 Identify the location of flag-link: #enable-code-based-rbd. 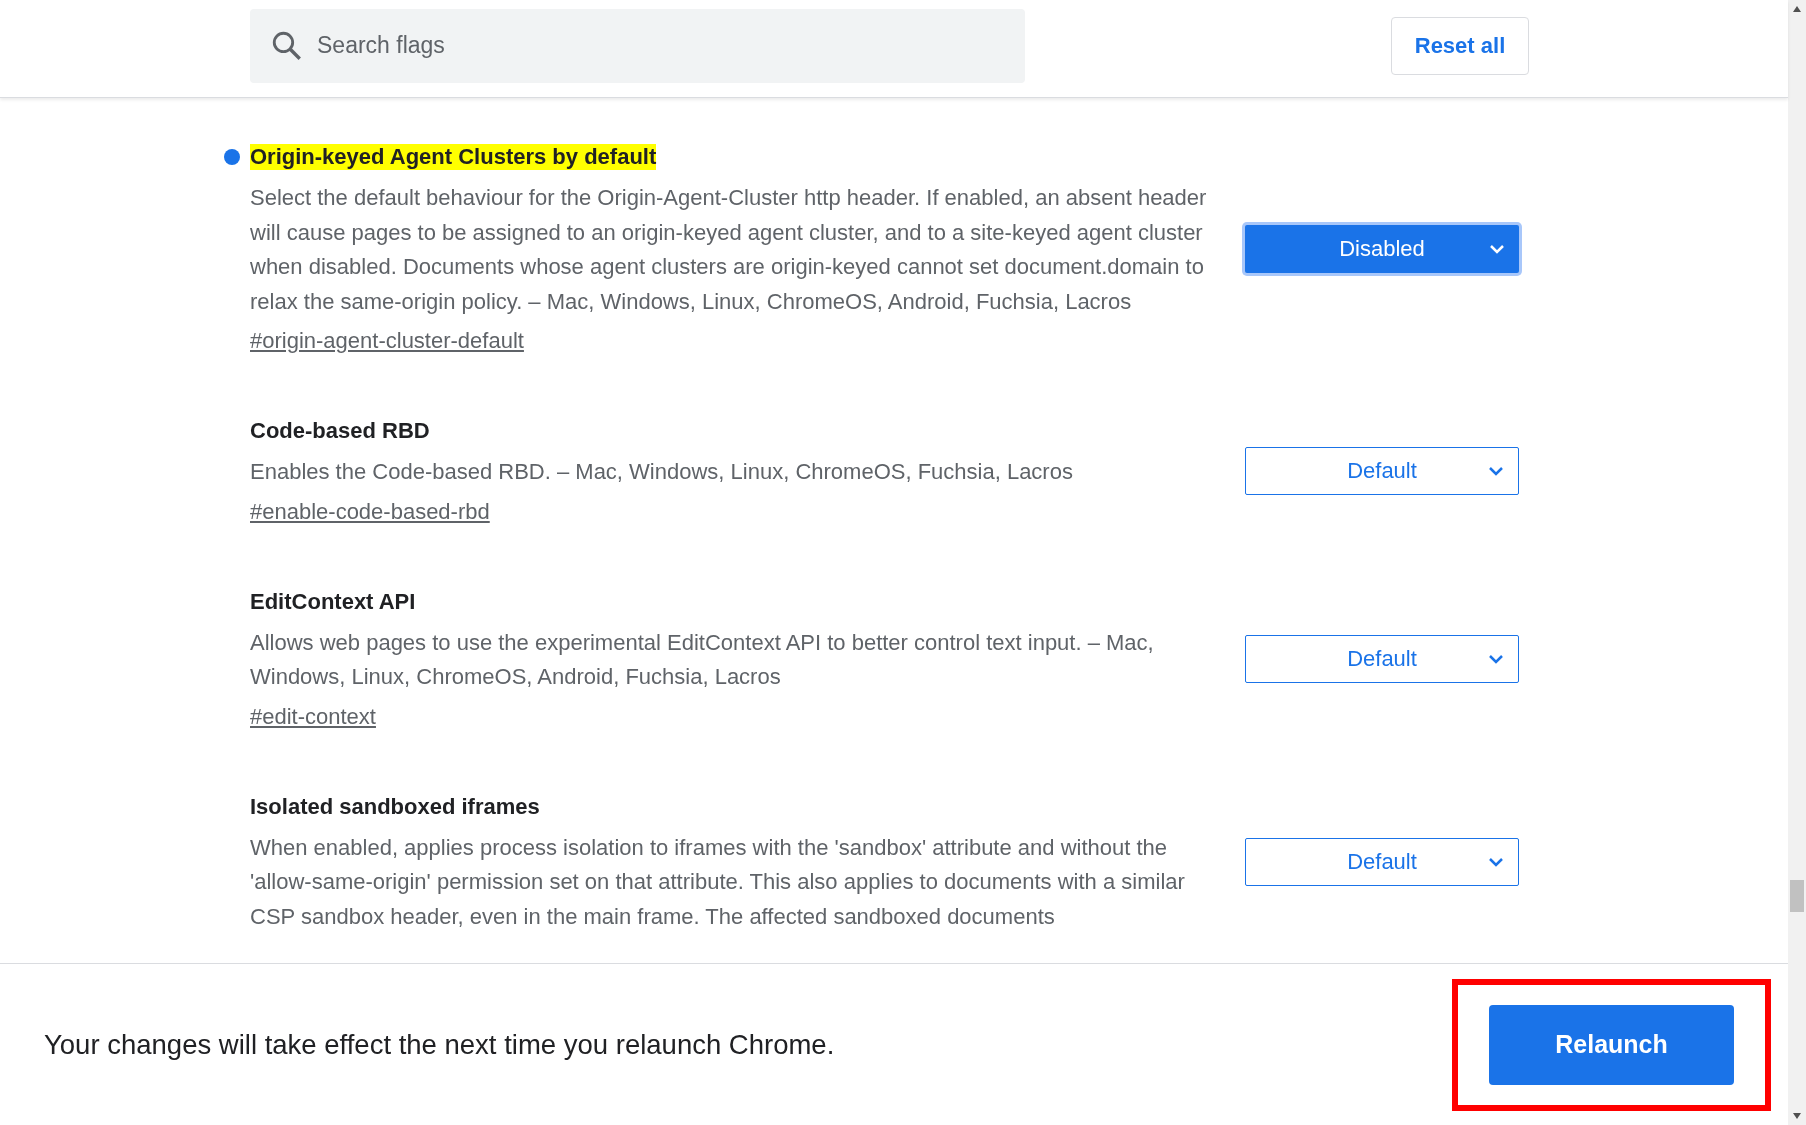
(370, 511).